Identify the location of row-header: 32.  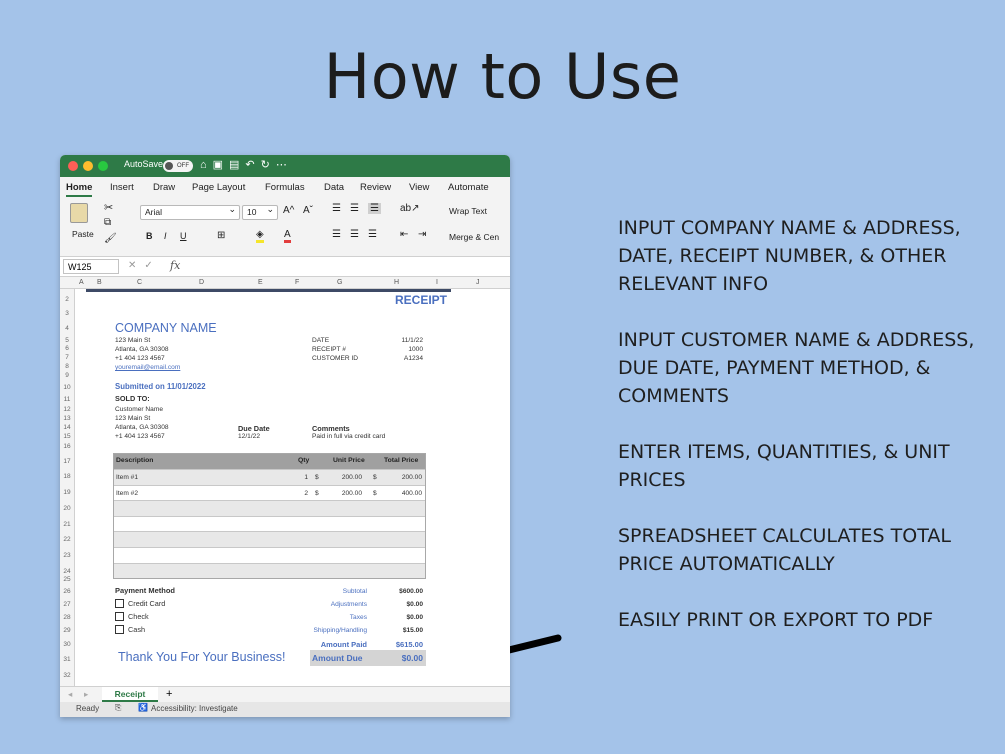
(67, 675).